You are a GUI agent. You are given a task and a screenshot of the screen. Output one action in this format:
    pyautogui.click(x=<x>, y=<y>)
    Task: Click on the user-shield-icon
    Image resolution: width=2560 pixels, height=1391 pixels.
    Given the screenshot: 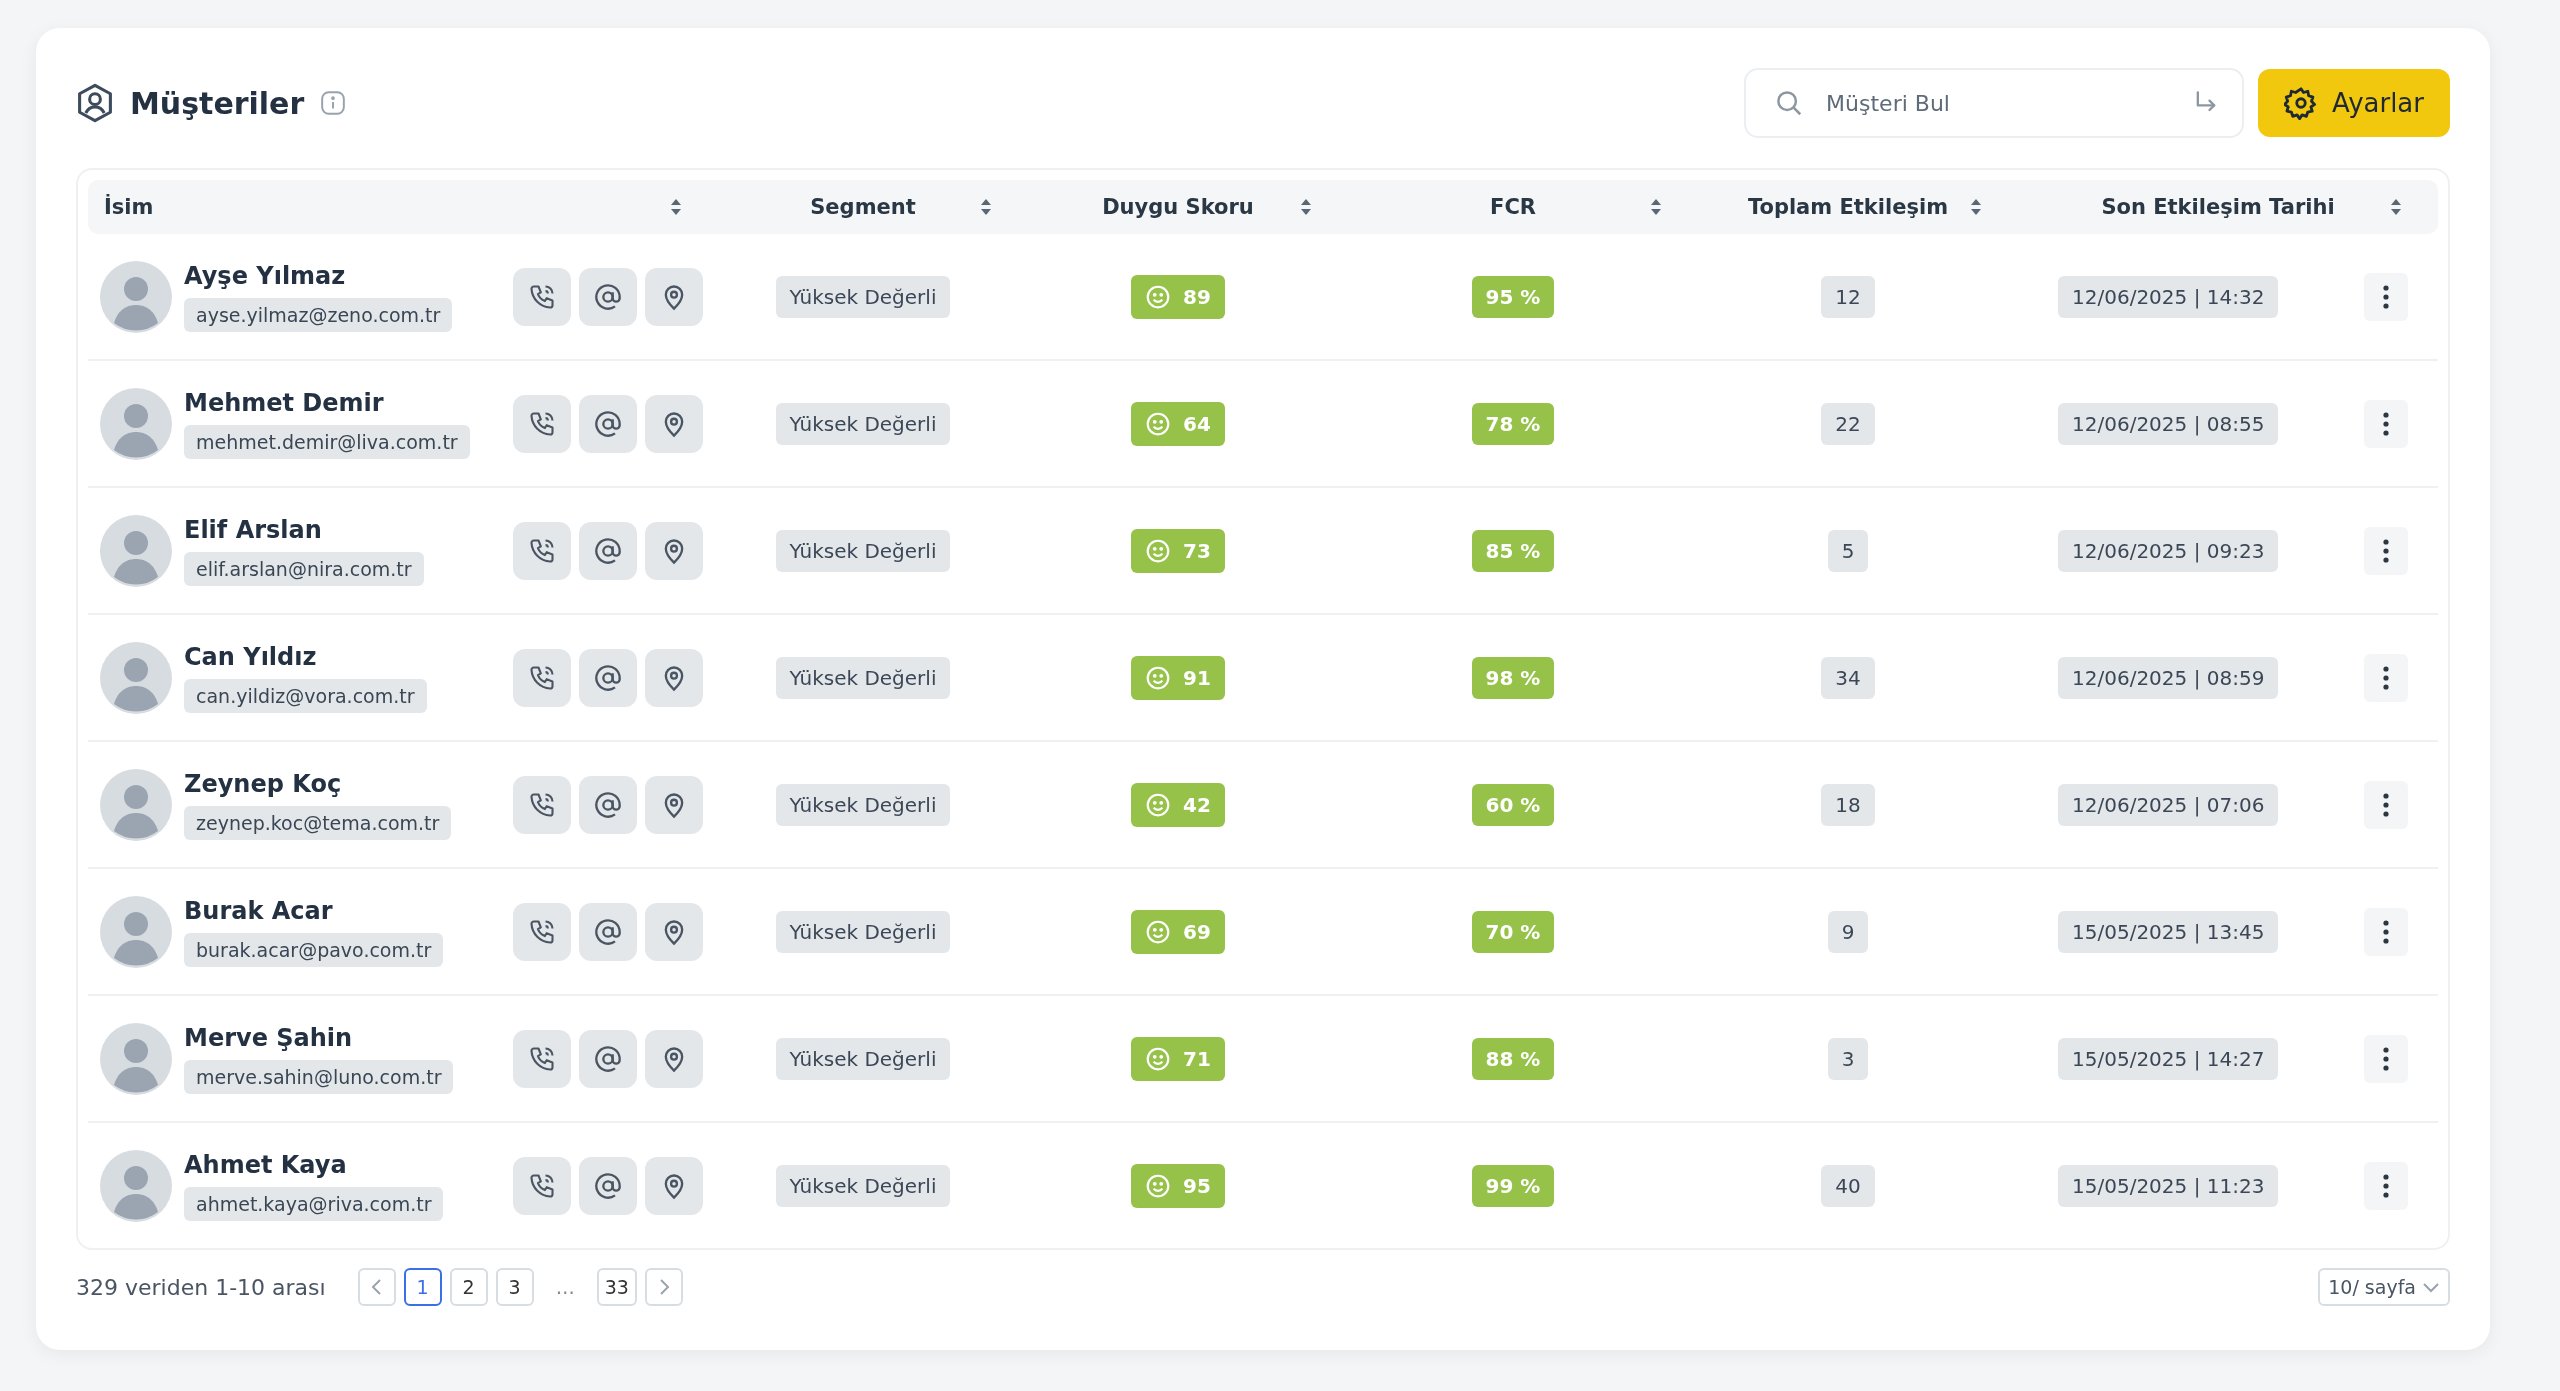 What is the action you would take?
    pyautogui.click(x=95, y=103)
    